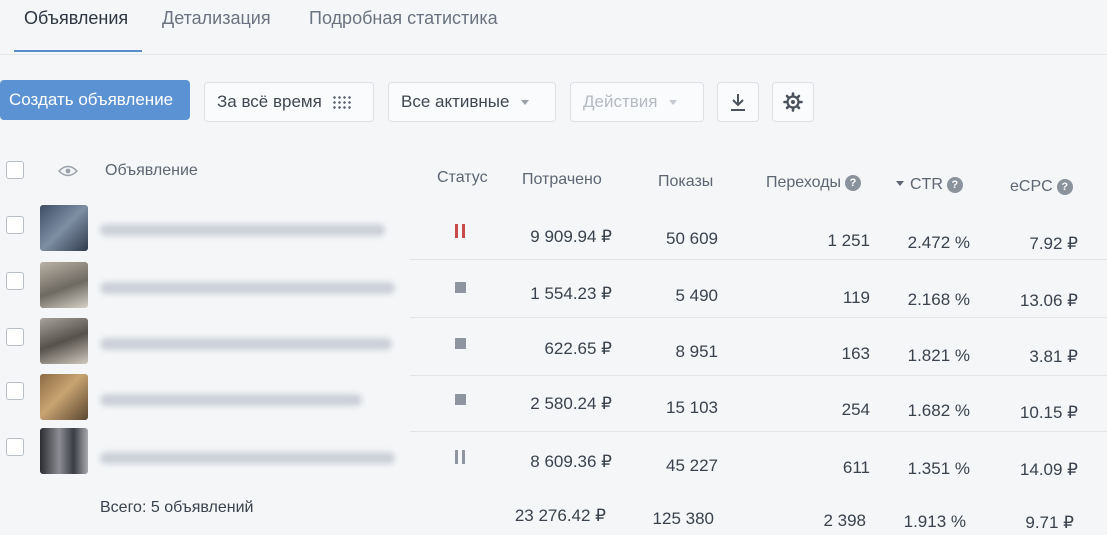  Describe the element at coordinates (844, 520) in the screenshot. I see `total-clicks: 2 398` at that location.